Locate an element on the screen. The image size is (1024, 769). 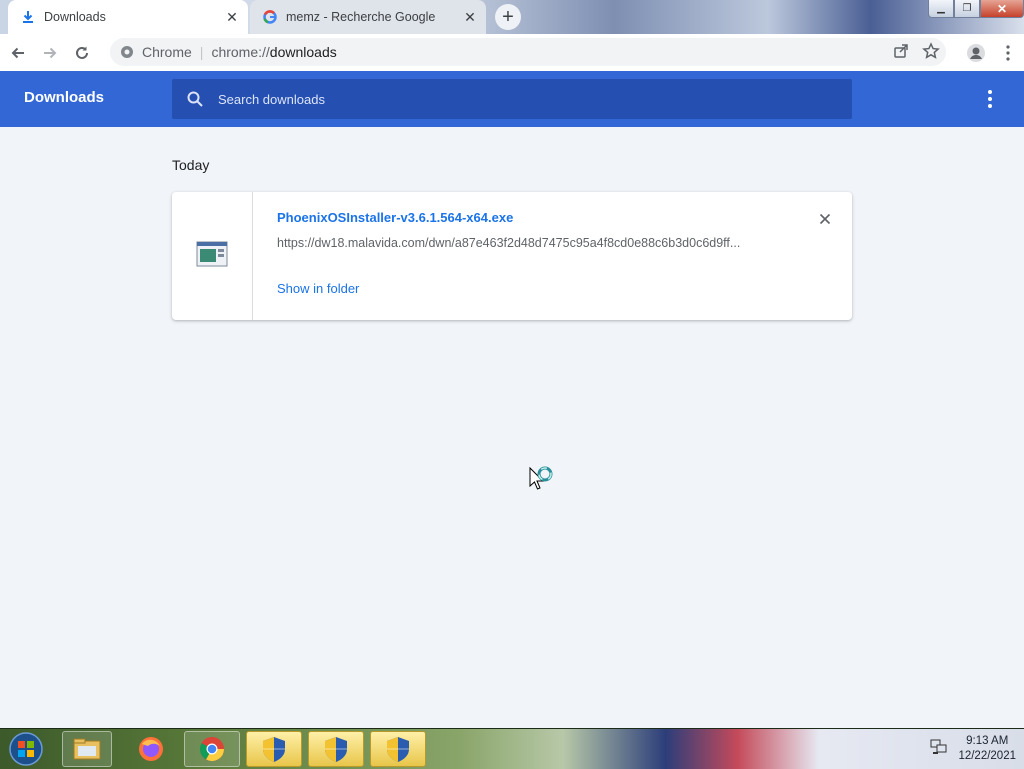
chrome-site-icon is located at coordinates (127, 52).